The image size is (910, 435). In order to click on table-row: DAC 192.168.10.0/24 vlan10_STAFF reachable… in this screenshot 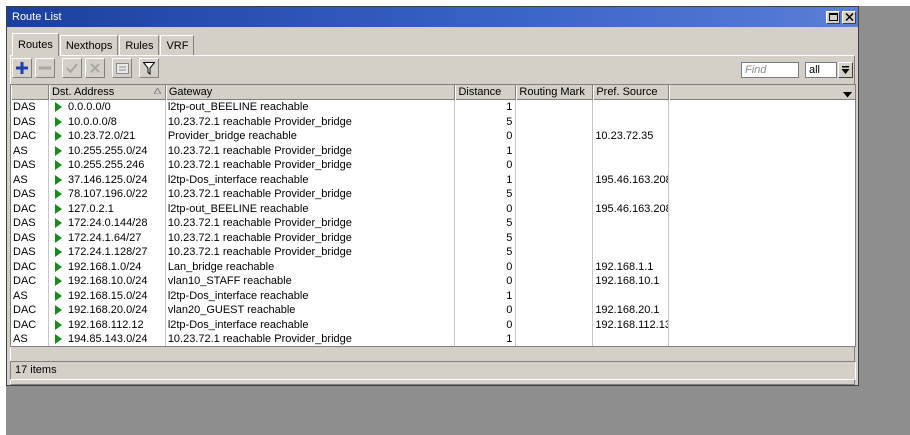, I will do `click(433, 281)`.